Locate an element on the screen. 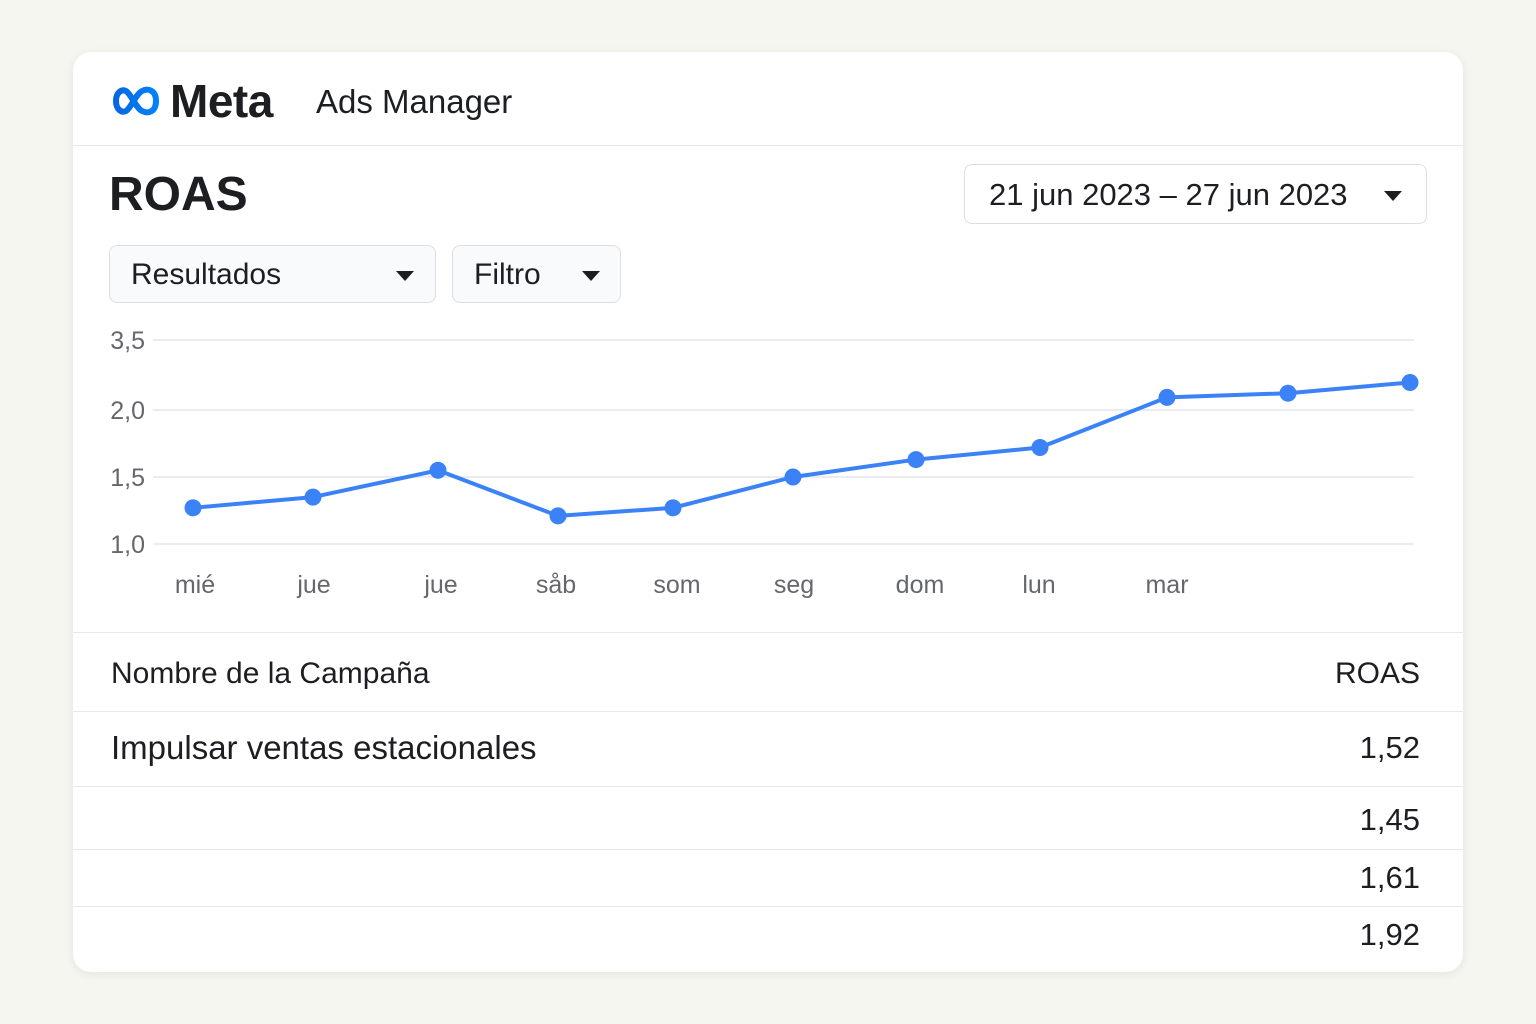  x-tick-label: som is located at coordinates (676, 585).